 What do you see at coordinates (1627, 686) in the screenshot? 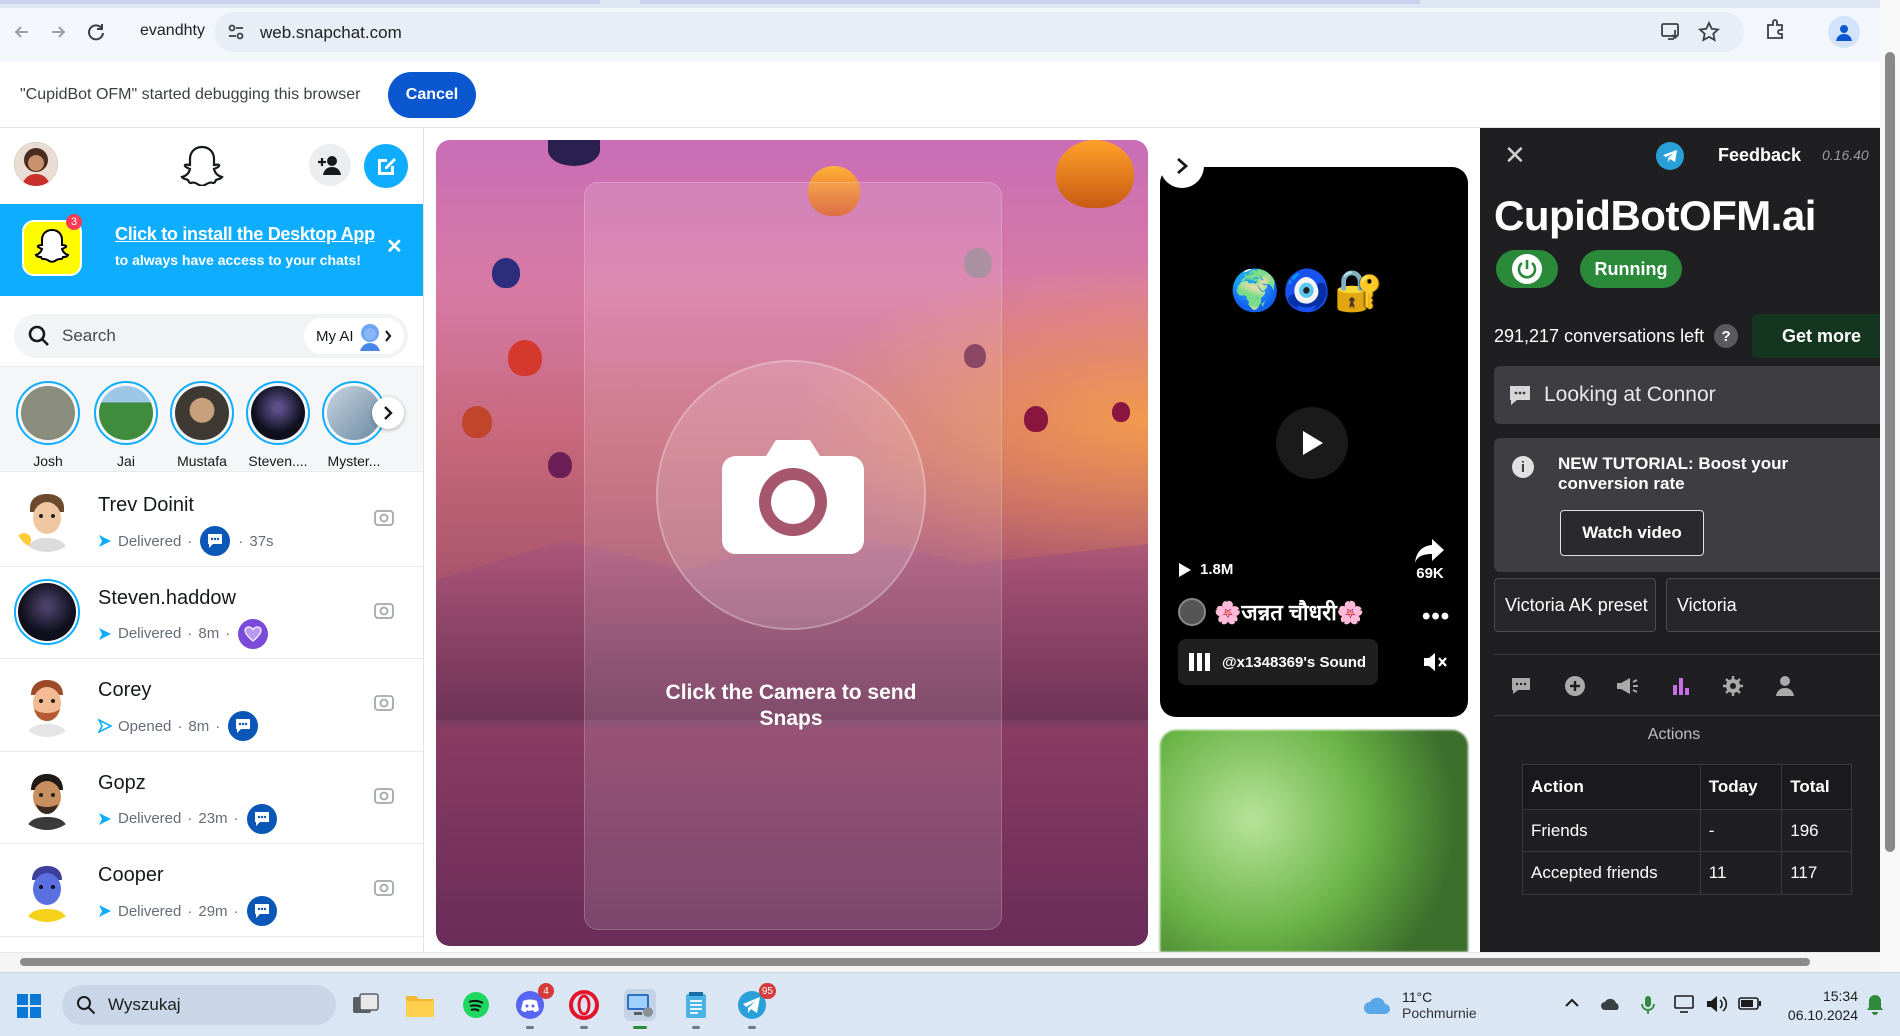
I see `tab-announce-icon` at bounding box center [1627, 686].